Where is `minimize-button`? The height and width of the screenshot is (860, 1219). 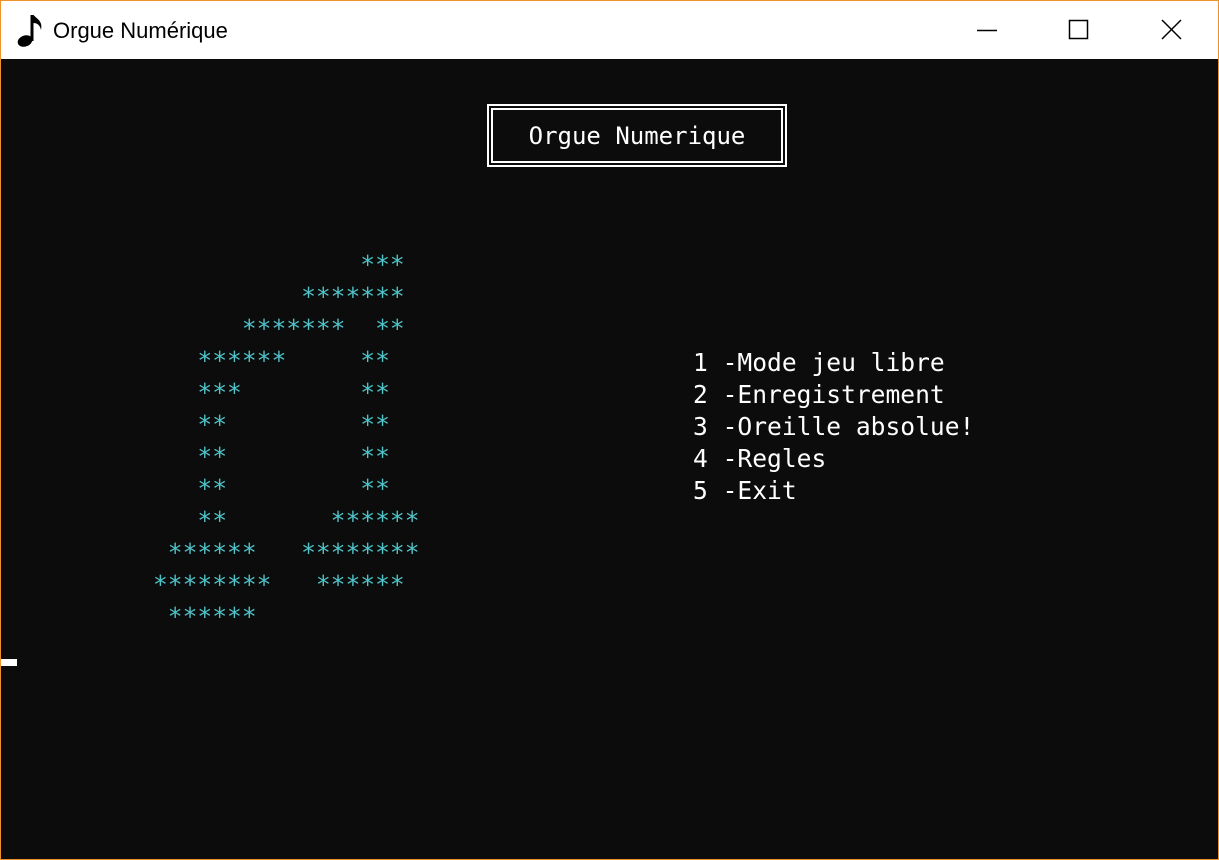 minimize-button is located at coordinates (987, 30).